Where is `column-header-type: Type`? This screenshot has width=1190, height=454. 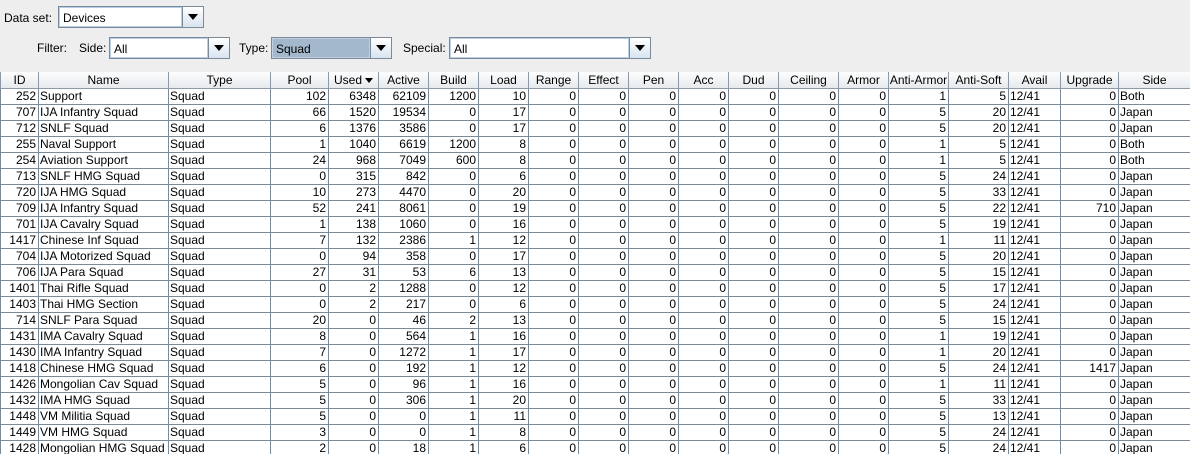 column-header-type: Type is located at coordinates (219, 80).